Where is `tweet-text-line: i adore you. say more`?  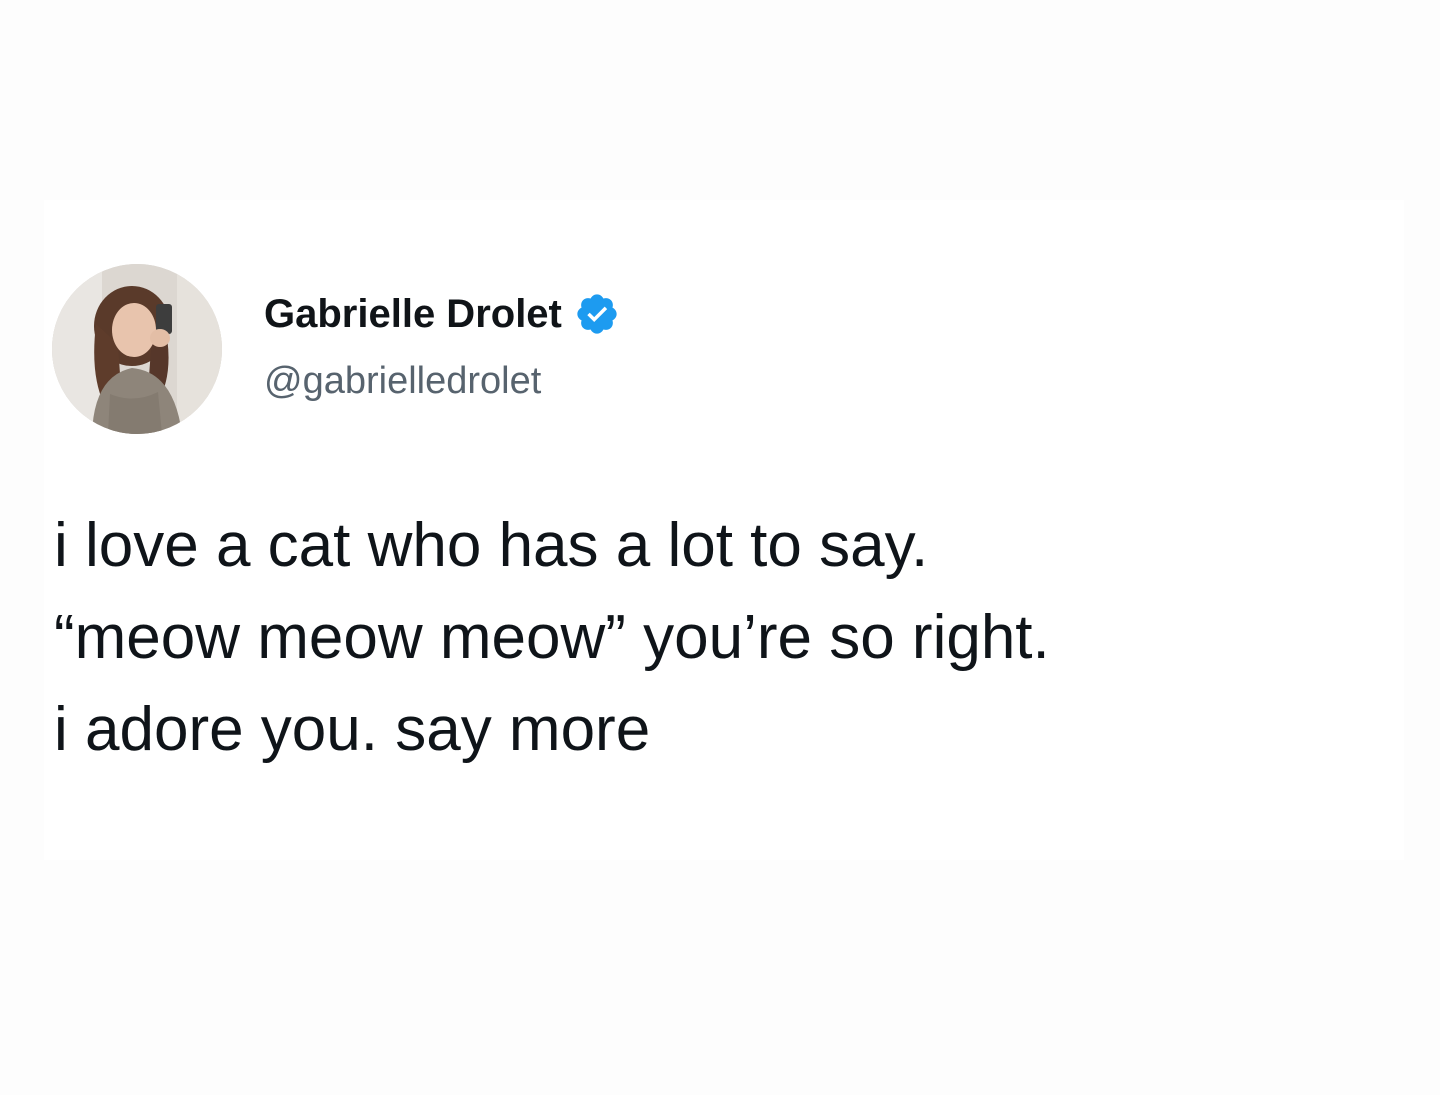 tweet-text-line: i adore you. say more is located at coordinates (352, 729).